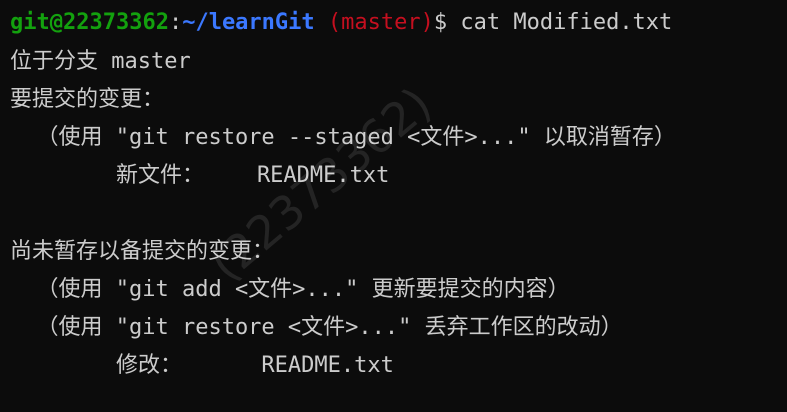  Describe the element at coordinates (566, 22) in the screenshot. I see `command-text: cat Modified.txt` at that location.